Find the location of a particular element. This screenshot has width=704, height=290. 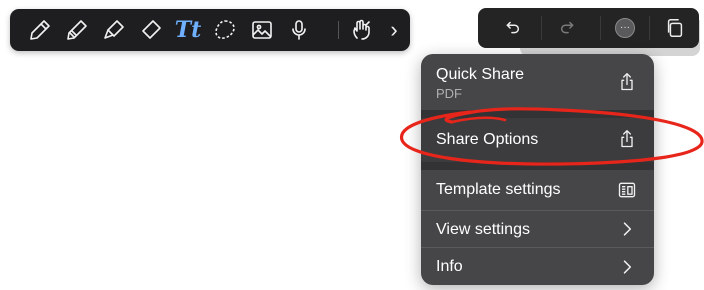

menu-item-info: Info is located at coordinates (537, 266).